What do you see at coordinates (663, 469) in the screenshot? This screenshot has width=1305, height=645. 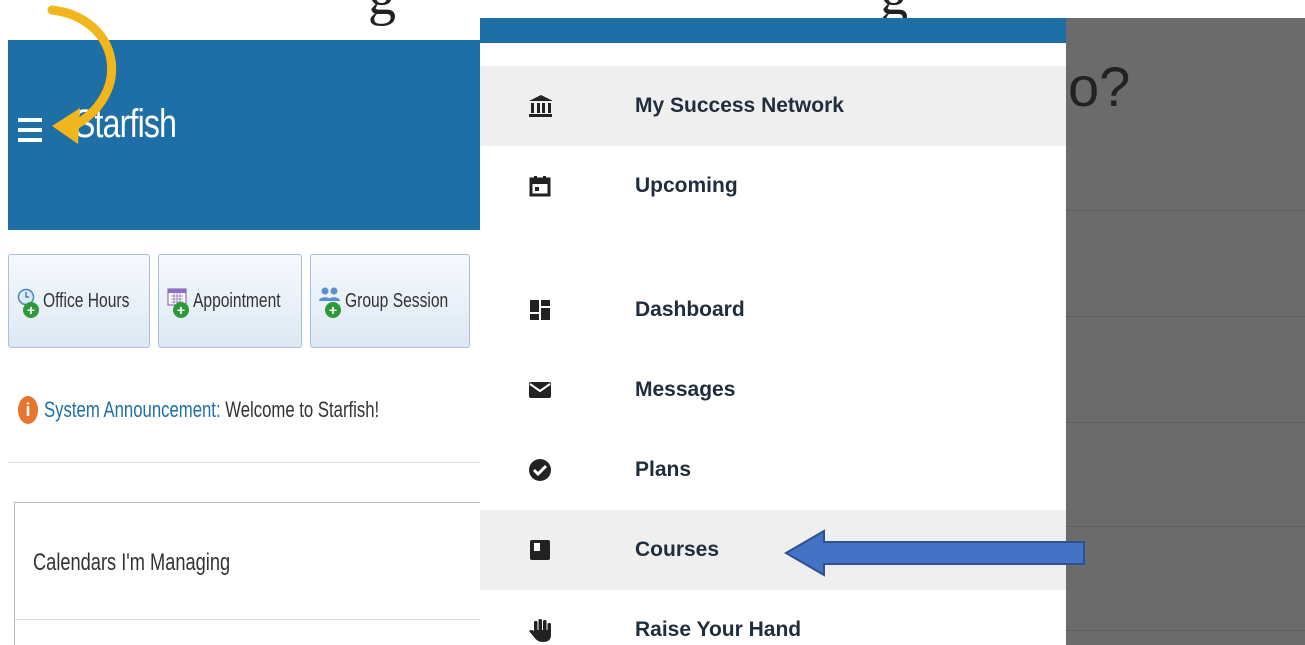 I see `menu-item-label: Plans` at bounding box center [663, 469].